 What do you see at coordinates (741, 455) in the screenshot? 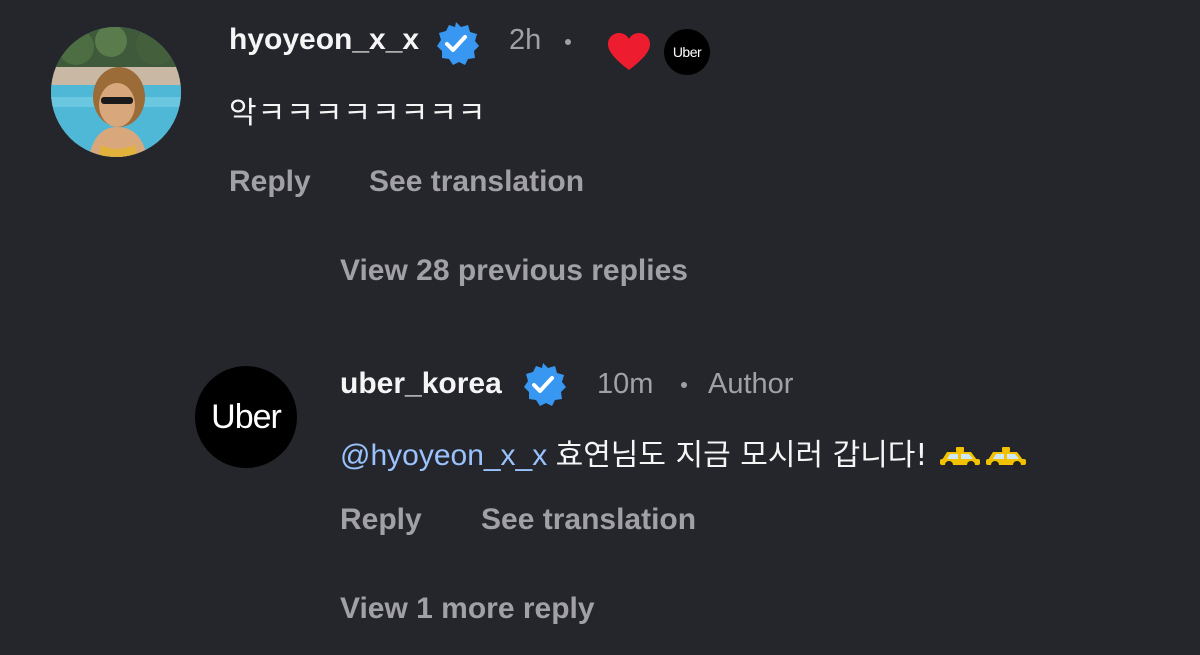
I see `reply-text: 효연님도 지금 모시러 갑니다!` at bounding box center [741, 455].